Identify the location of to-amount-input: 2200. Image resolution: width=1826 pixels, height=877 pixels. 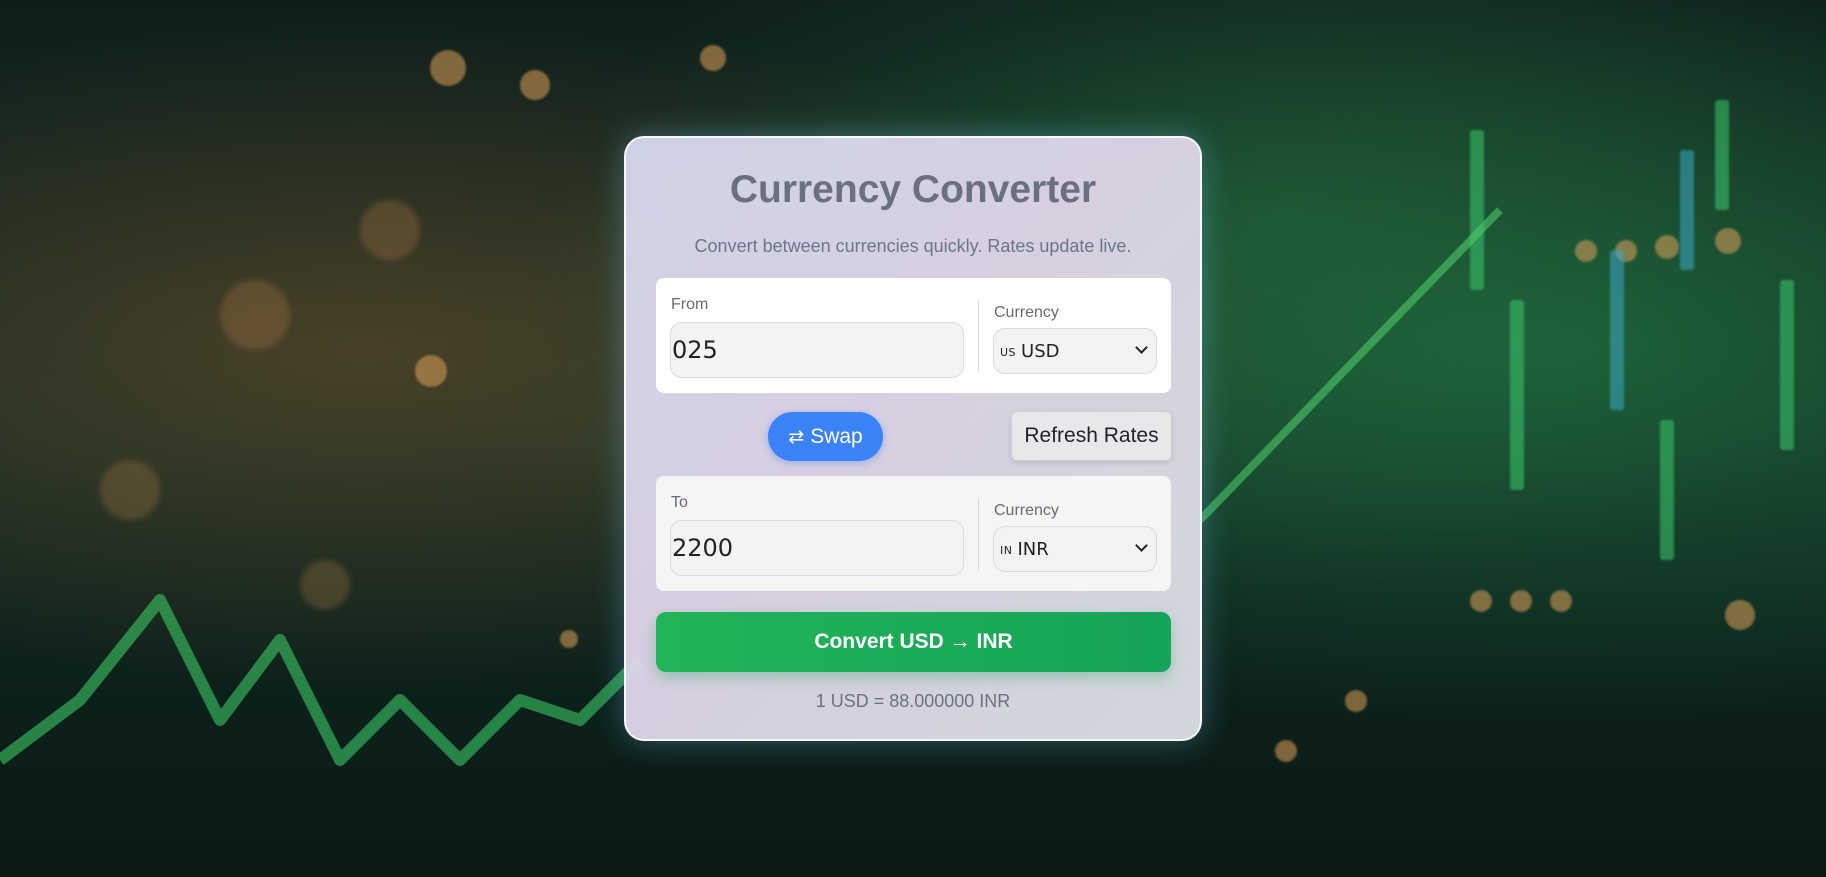
(817, 548).